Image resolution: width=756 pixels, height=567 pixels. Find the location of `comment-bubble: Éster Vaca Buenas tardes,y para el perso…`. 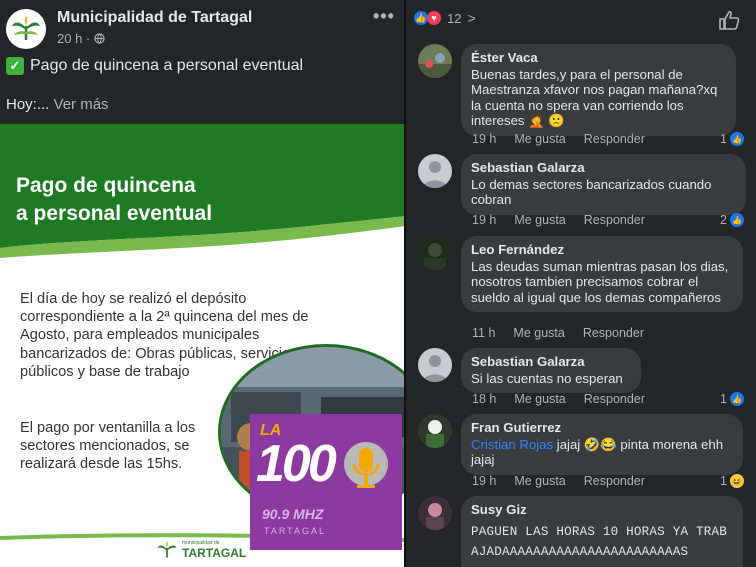

comment-bubble: Éster Vaca Buenas tardes,y para el perso… is located at coordinates (598, 90).